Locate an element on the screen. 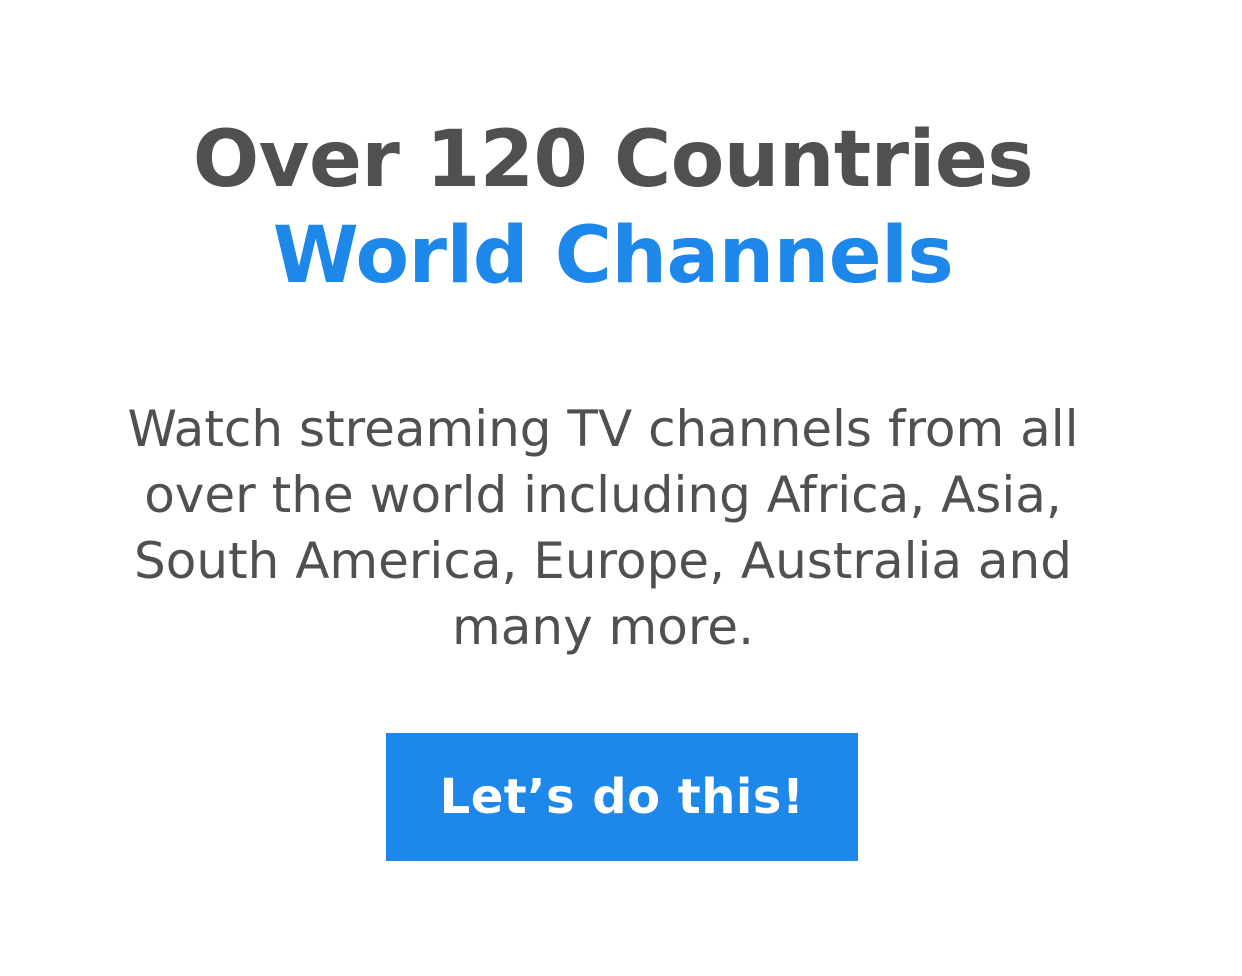  cta-button: Let’s do this! is located at coordinates (622, 797).